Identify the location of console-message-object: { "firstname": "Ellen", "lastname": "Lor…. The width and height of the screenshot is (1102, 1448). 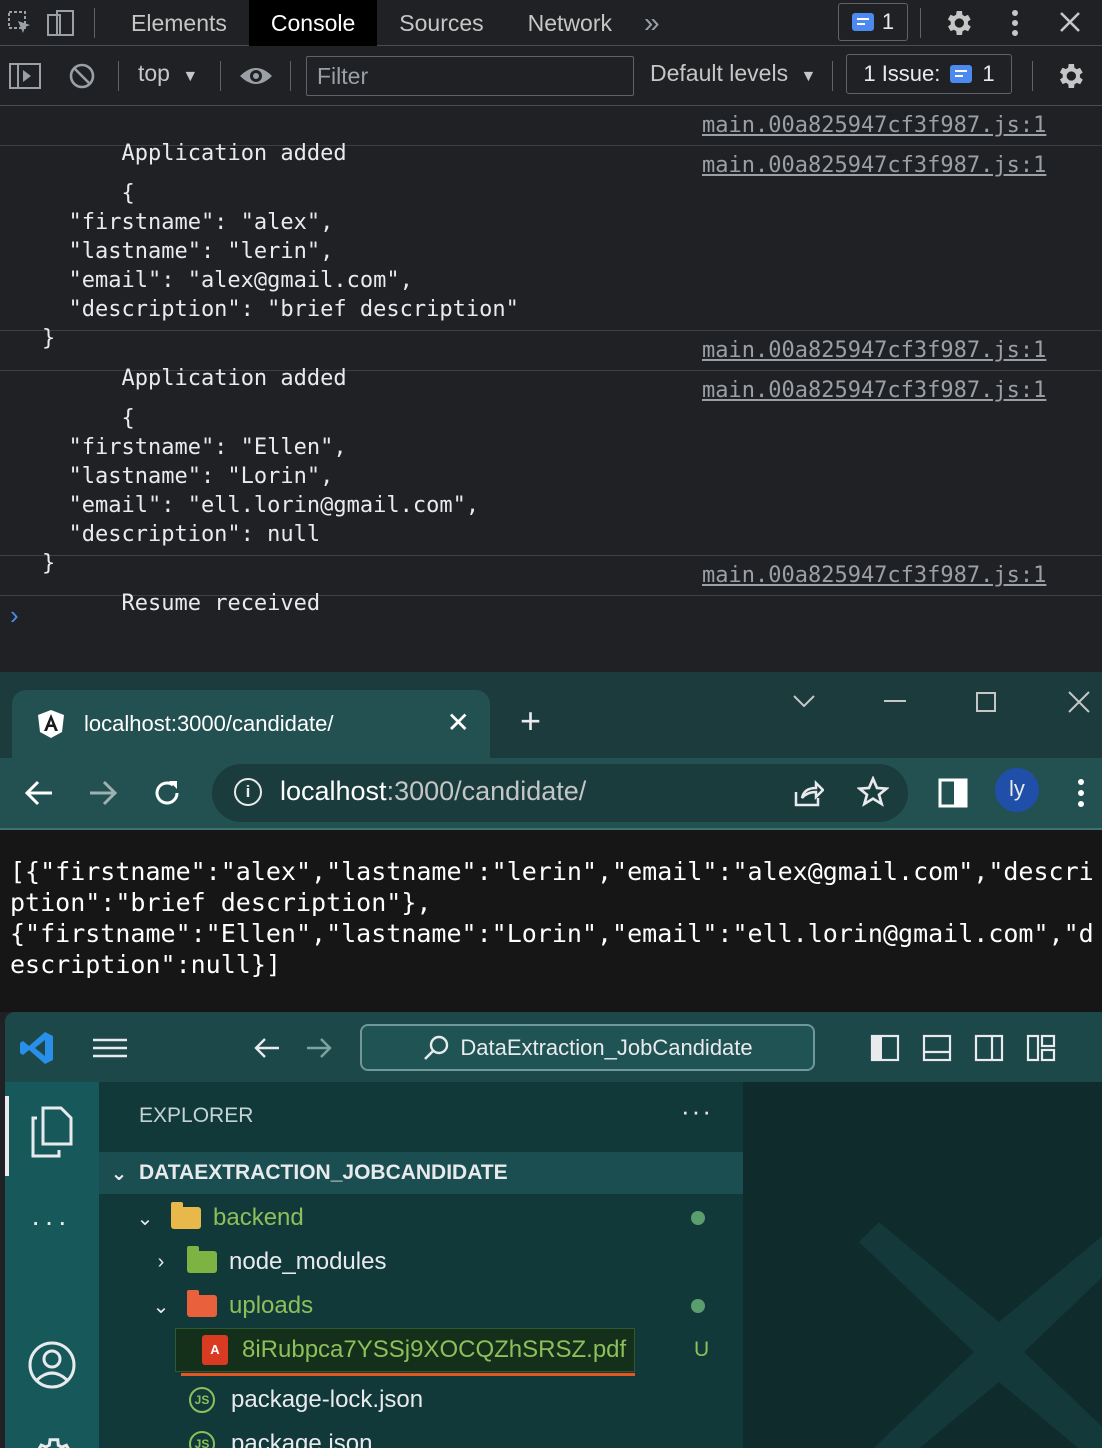
(551, 473).